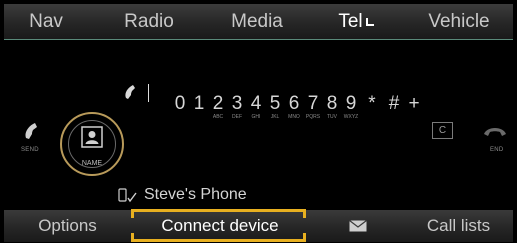 This screenshot has height=243, width=517. I want to click on send-label: SEND, so click(30, 150).